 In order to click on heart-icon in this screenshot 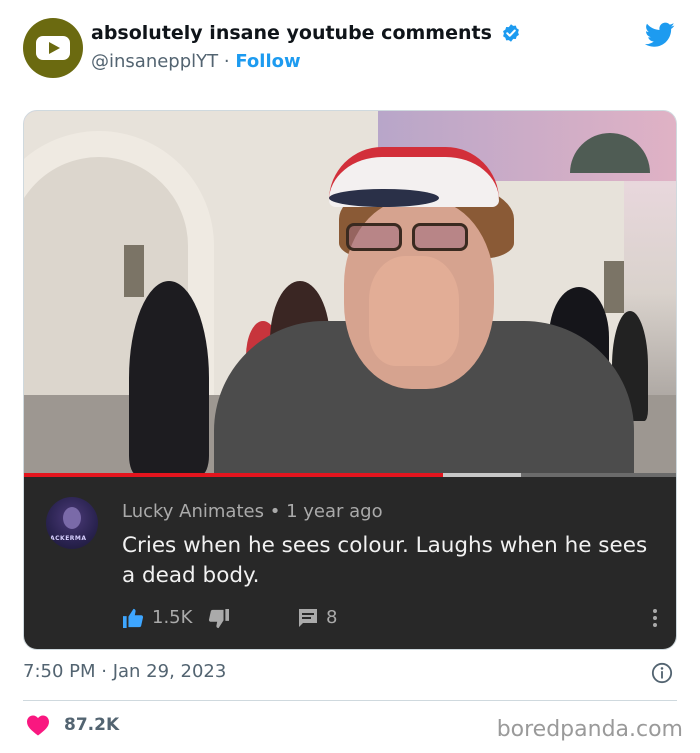, I will do `click(38, 725)`.